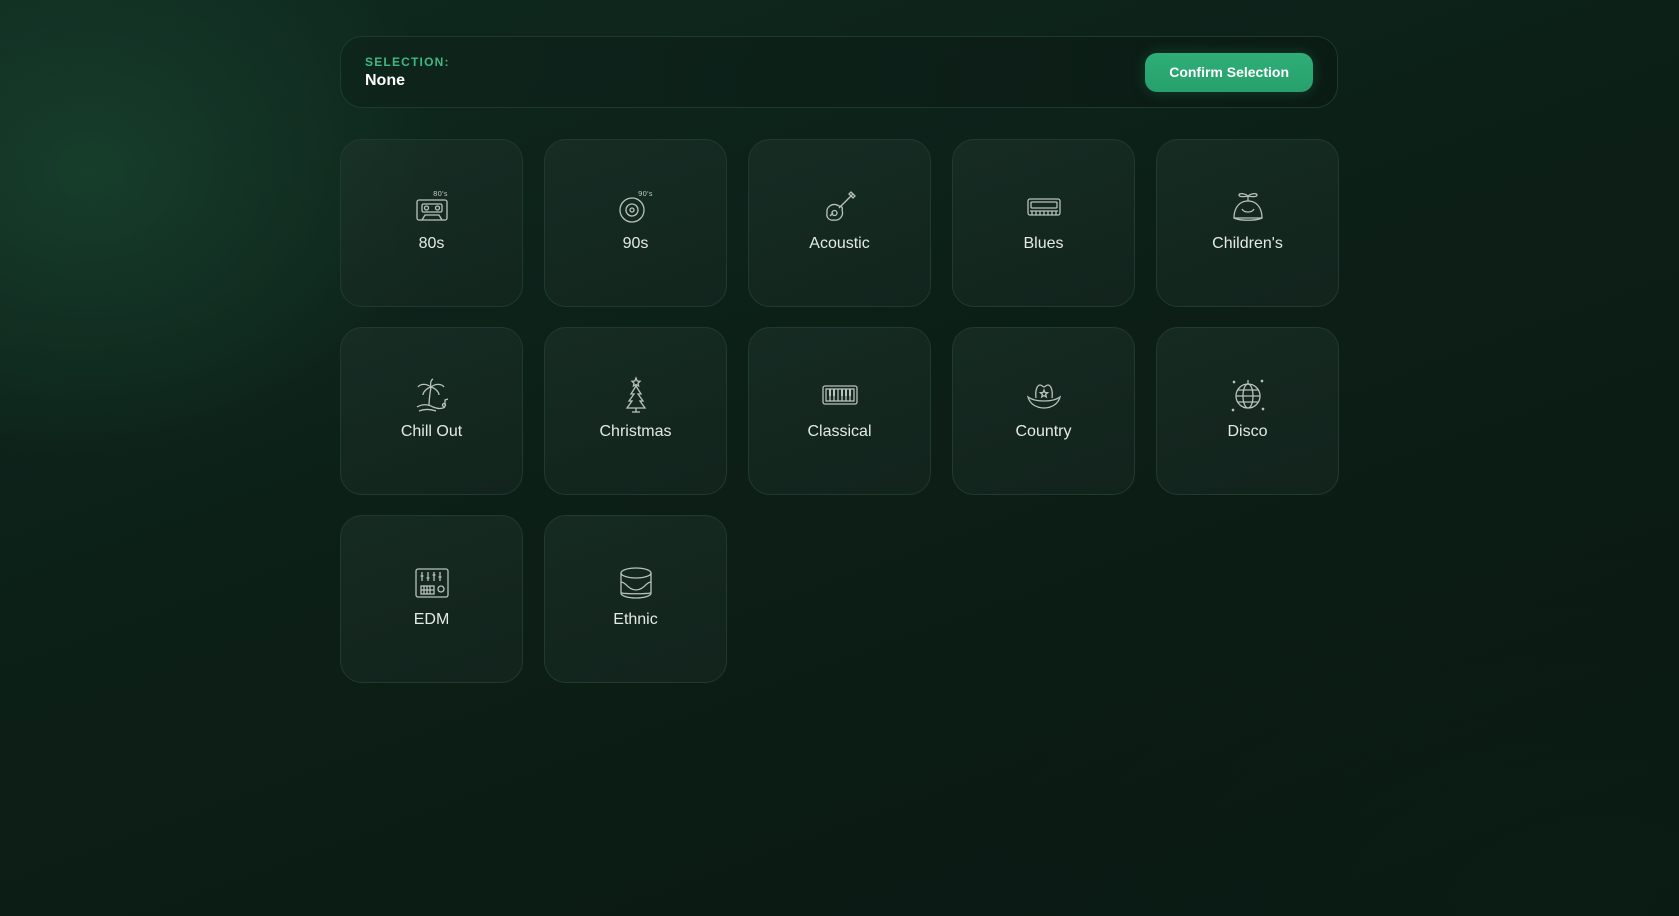 This screenshot has width=1679, height=916. Describe the element at coordinates (432, 207) in the screenshot. I see `cassette-80s-icon: 80's` at that location.